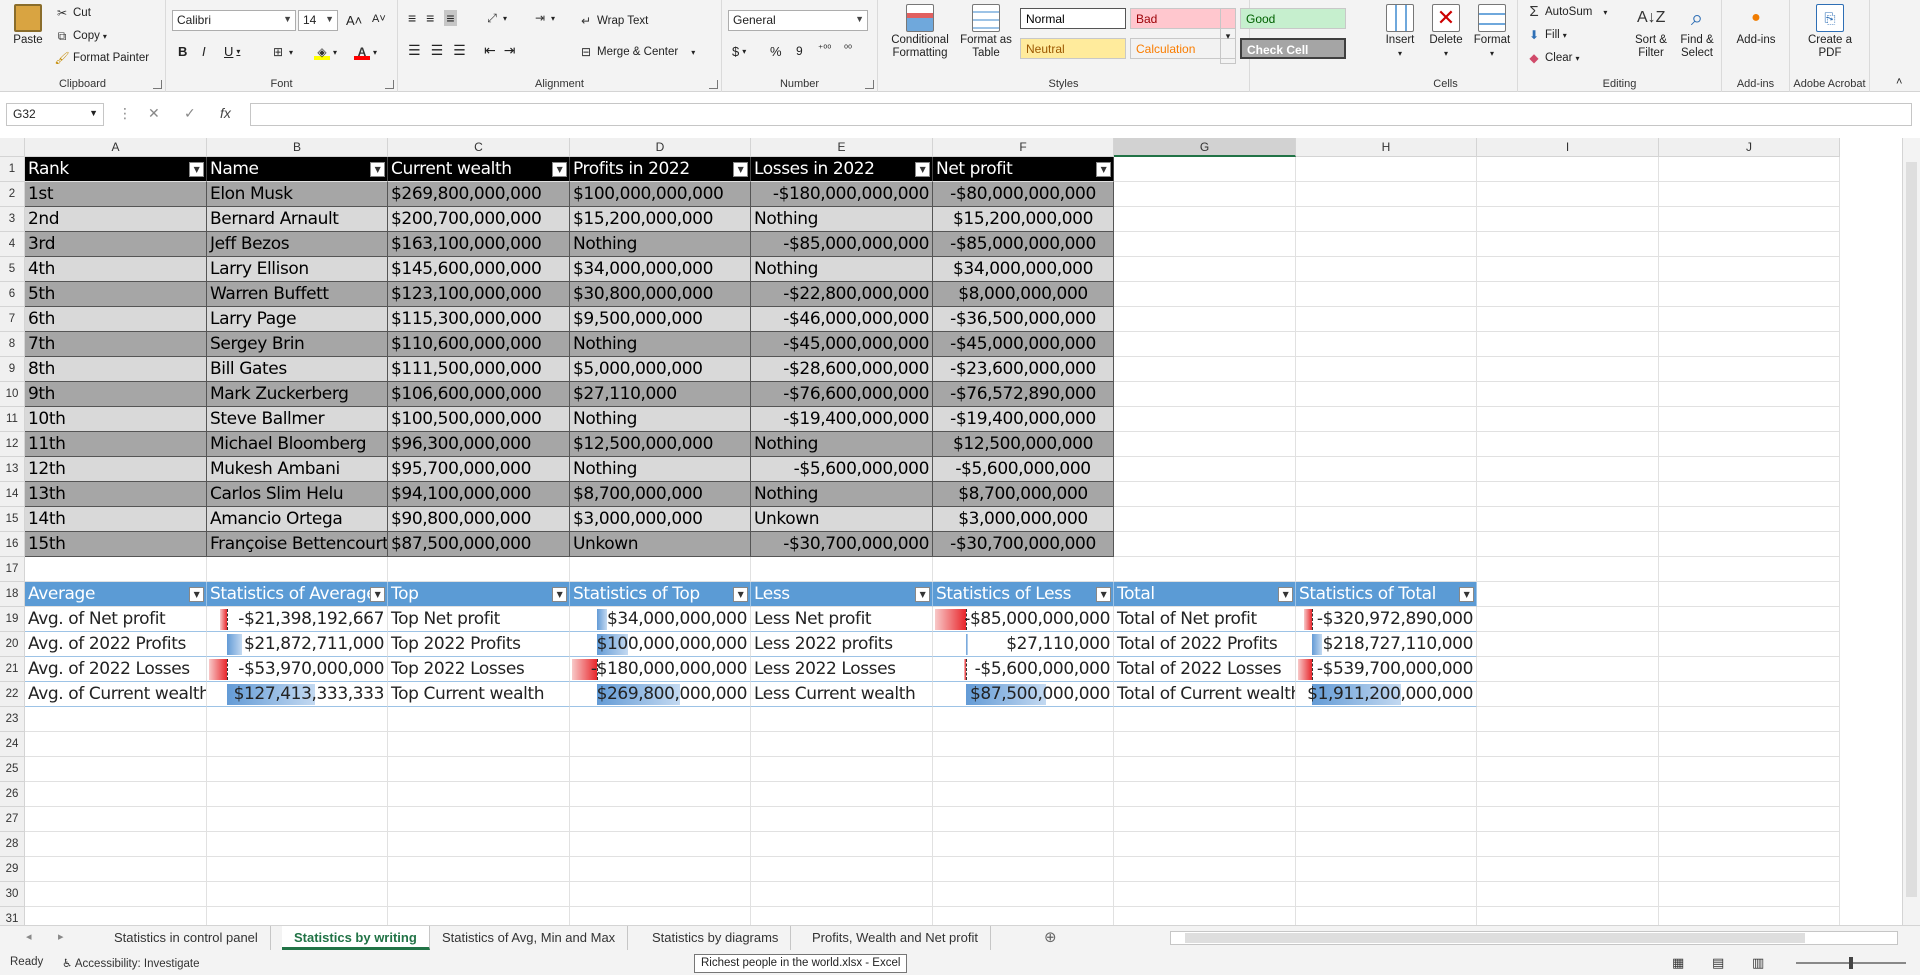 The width and height of the screenshot is (1920, 975). Describe the element at coordinates (1023, 444) in the screenshot. I see `table1-cell: $12,500,000,000` at that location.